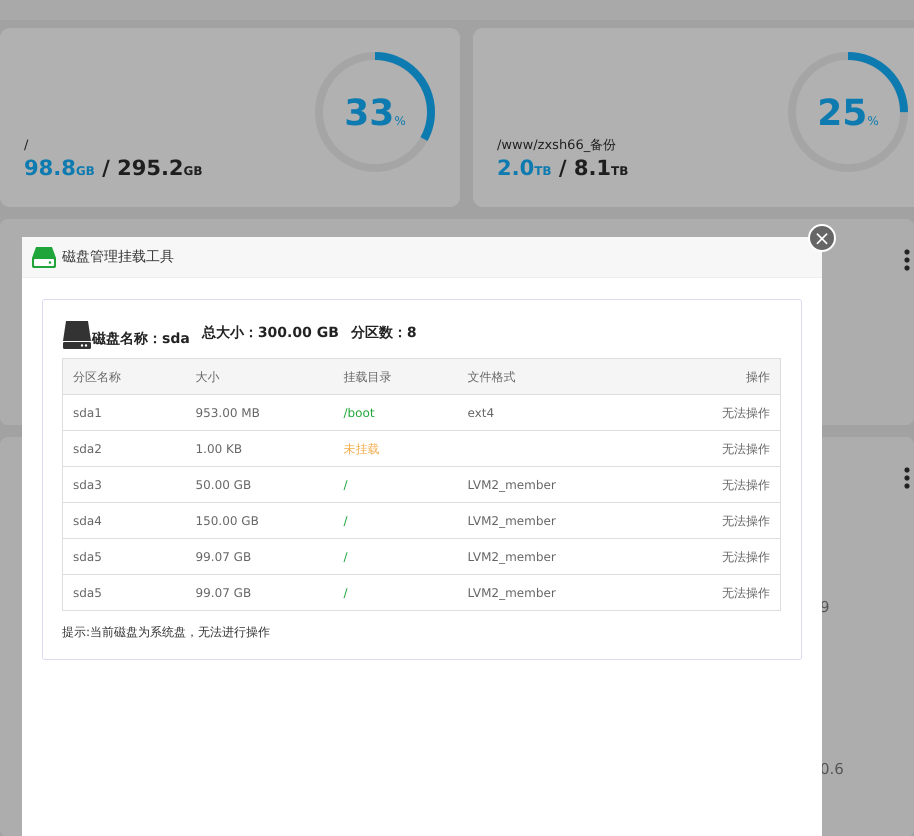 Image resolution: width=914 pixels, height=836 pixels. Describe the element at coordinates (124, 520) in the screenshot. I see `table-cell: sda4` at that location.